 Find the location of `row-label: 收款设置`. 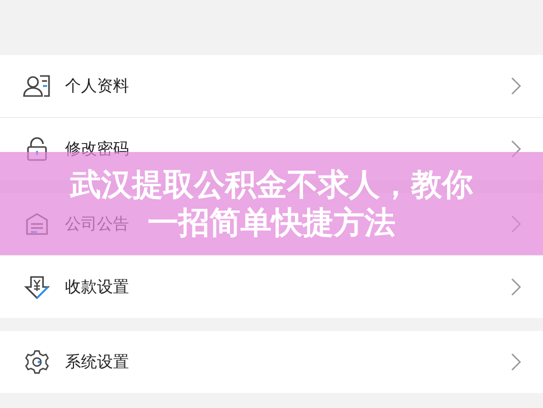

row-label: 收款设置 is located at coordinates (97, 287).